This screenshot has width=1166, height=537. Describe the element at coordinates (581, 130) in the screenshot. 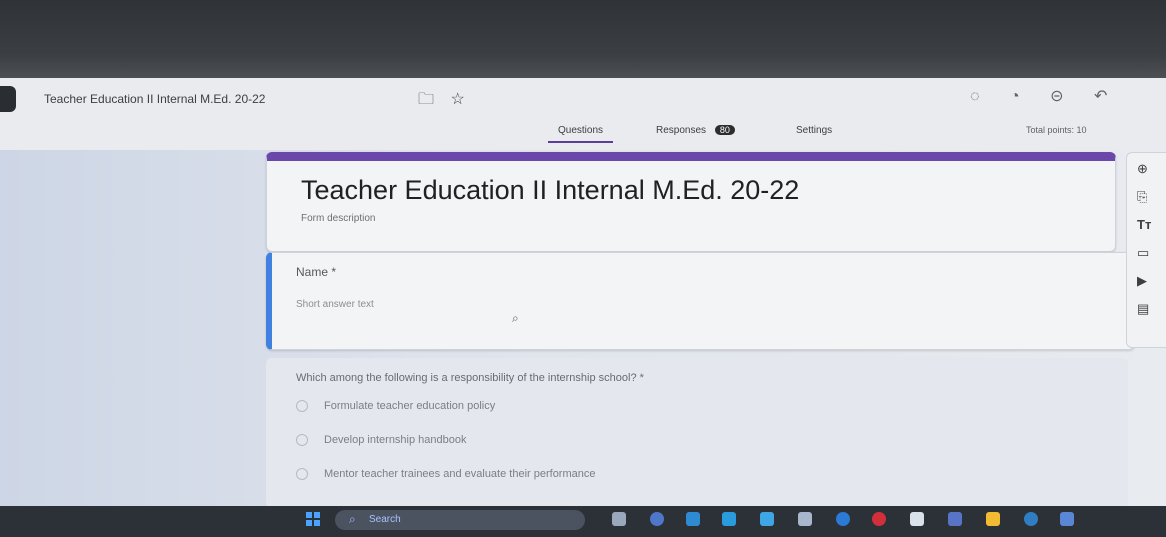

I see `tab-label: Questions` at that location.